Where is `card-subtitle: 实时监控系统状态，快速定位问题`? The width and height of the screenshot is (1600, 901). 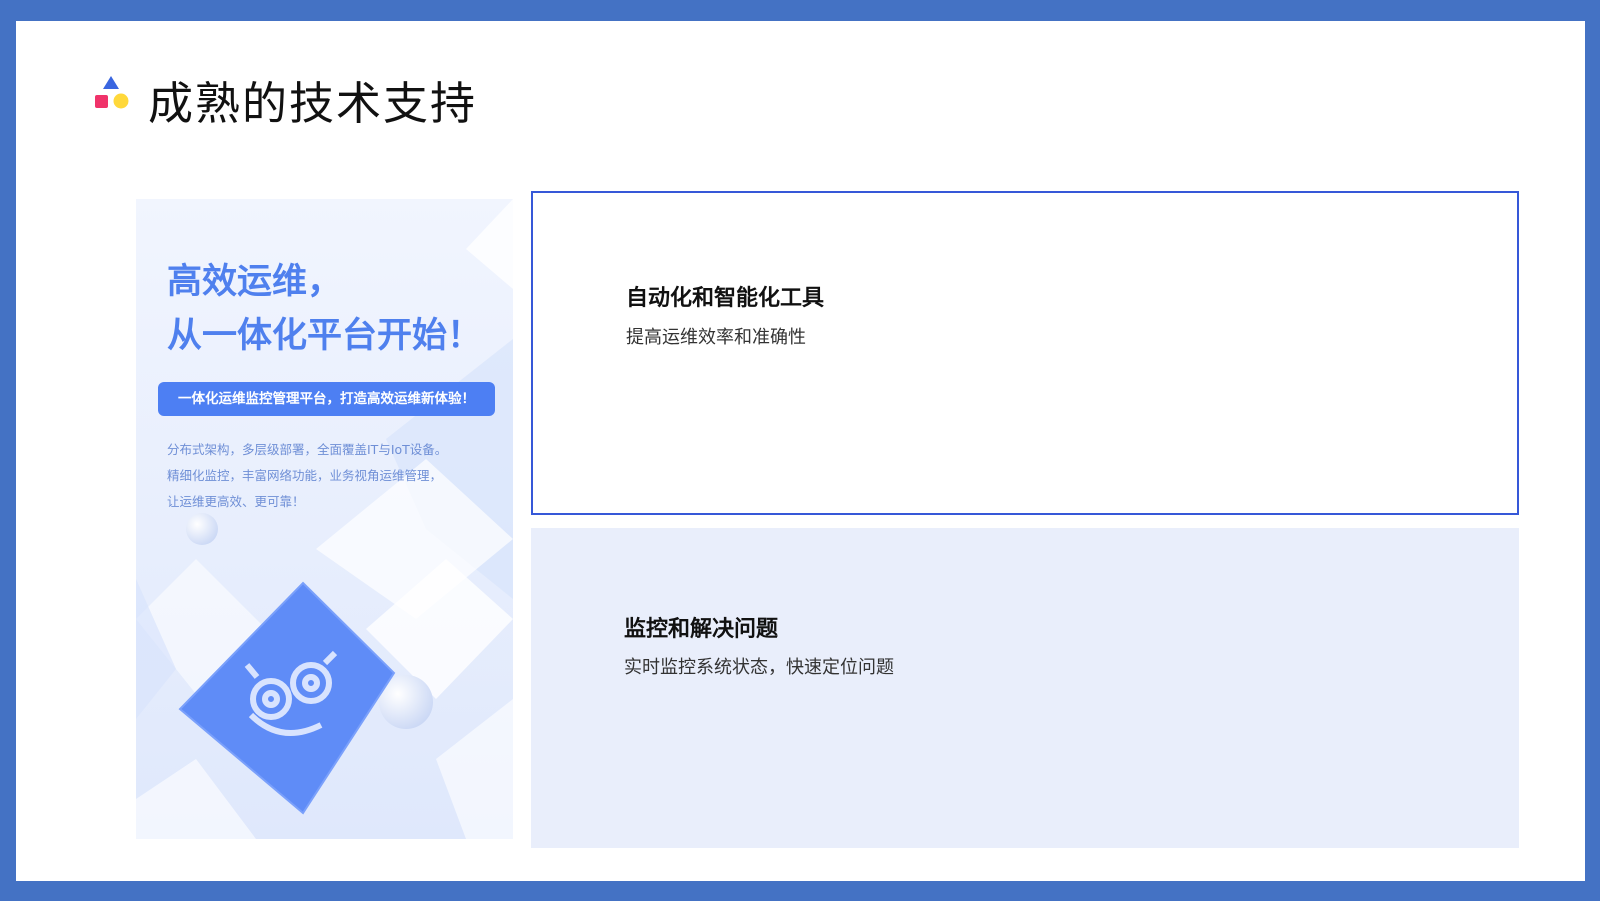
card-subtitle: 实时监控系统状态，快速定位问题 is located at coordinates (759, 667).